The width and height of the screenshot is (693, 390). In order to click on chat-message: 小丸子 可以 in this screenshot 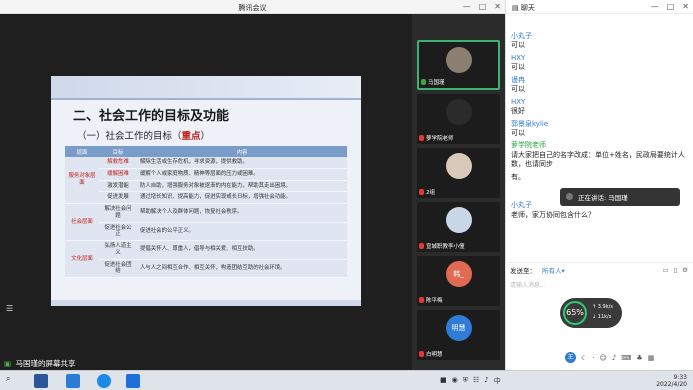, I will do `click(600, 41)`.